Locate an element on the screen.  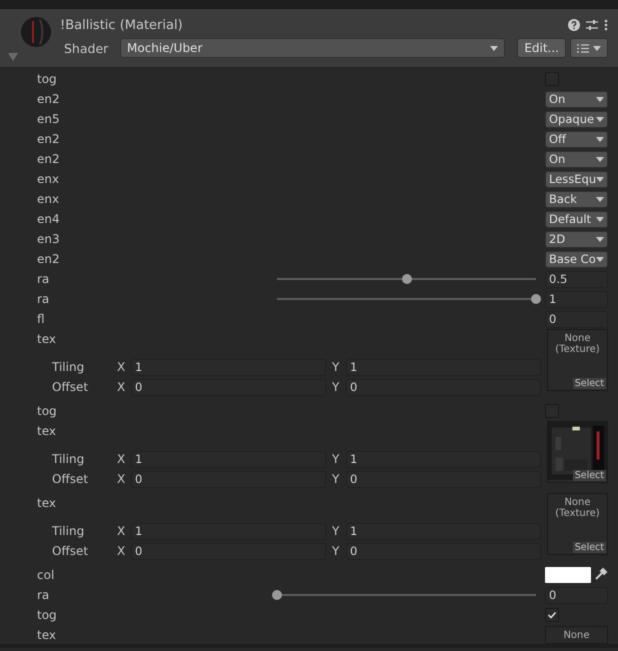
shader-label: Shader is located at coordinates (86, 48).